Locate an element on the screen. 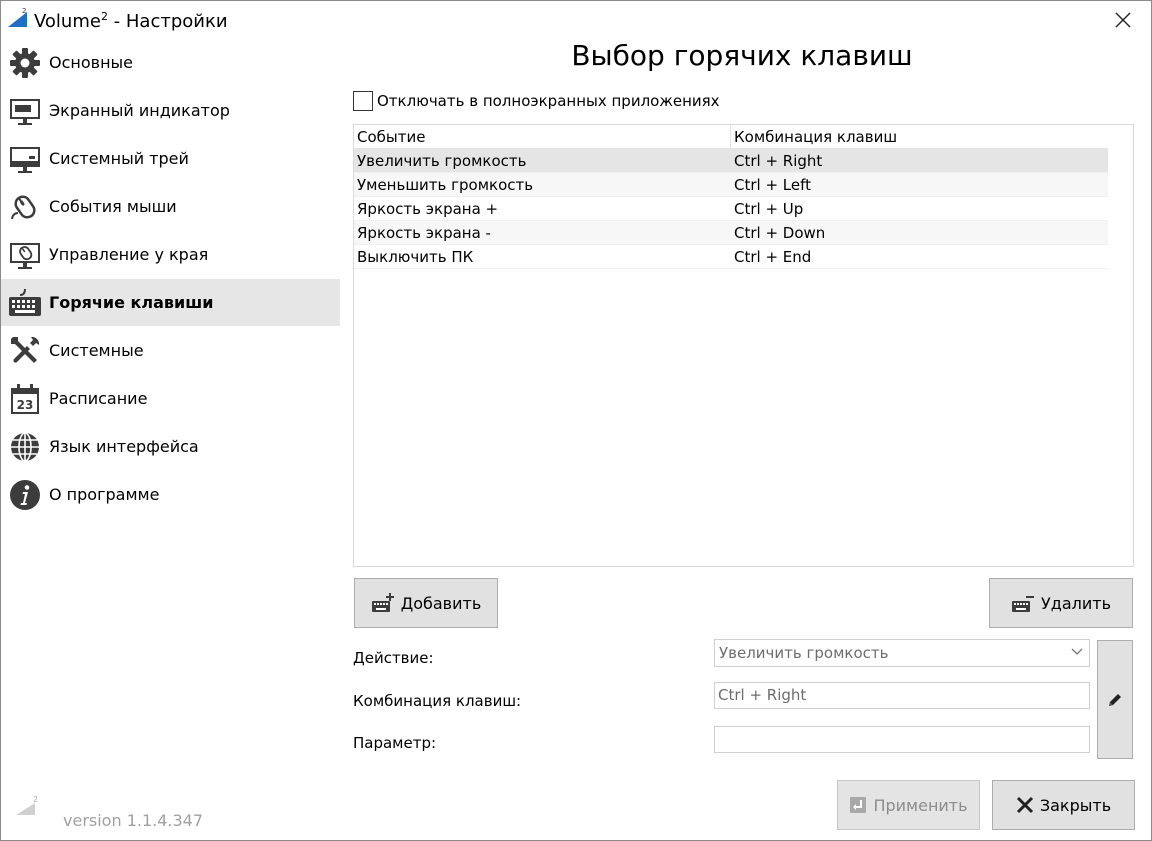 The height and width of the screenshot is (841, 1152). volume-app-icon: 2 is located at coordinates (17, 17).